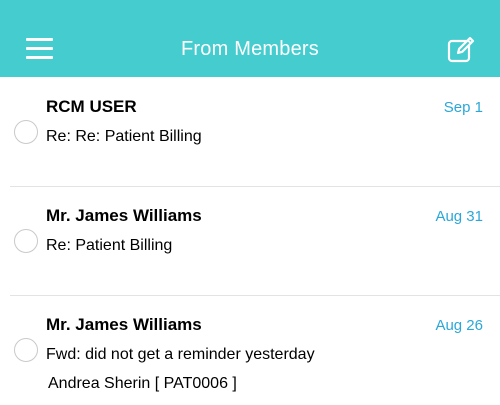  What do you see at coordinates (459, 325) in the screenshot?
I see `message-date: Aug 26` at bounding box center [459, 325].